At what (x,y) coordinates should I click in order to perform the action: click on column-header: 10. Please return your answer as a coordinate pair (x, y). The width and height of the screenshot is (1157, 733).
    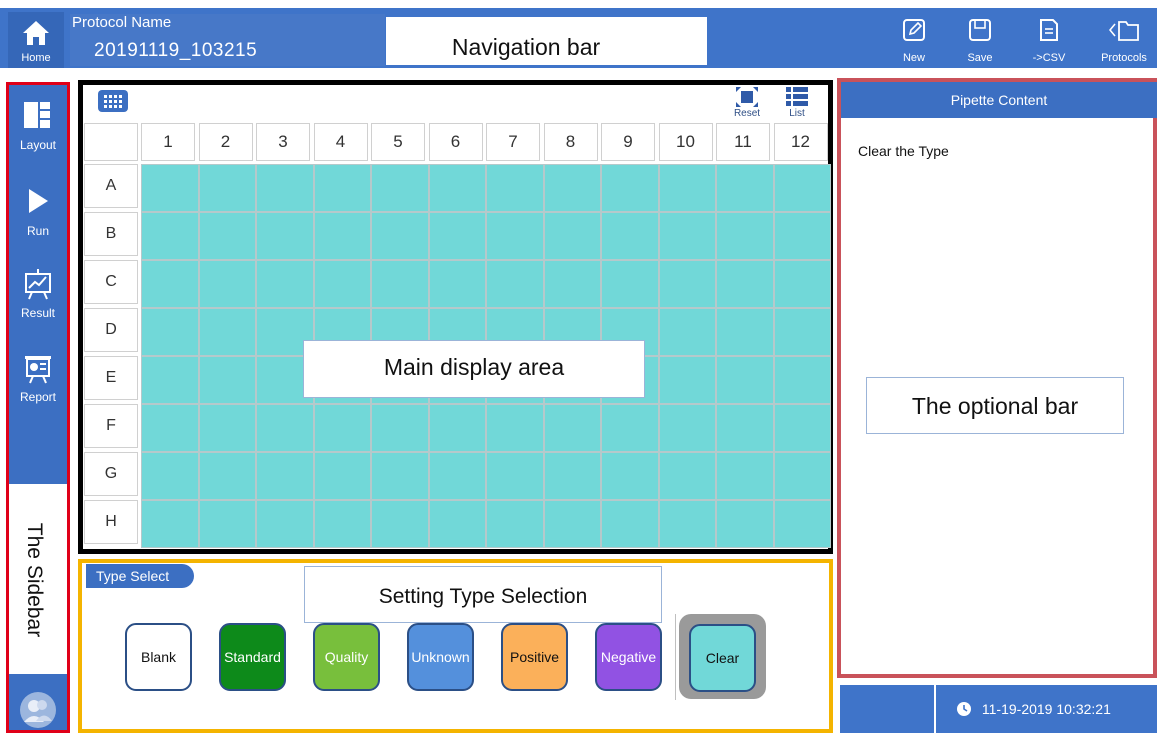
    Looking at the image, I should click on (685, 142).